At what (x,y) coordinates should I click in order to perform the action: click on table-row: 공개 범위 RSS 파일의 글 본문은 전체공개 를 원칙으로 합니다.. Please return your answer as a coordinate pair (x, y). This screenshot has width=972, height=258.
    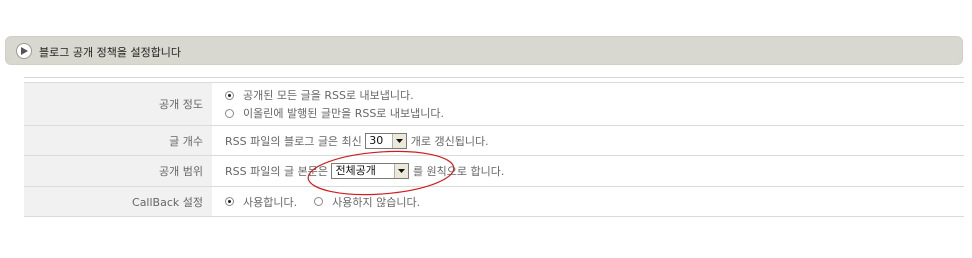
    Looking at the image, I should click on (494, 171).